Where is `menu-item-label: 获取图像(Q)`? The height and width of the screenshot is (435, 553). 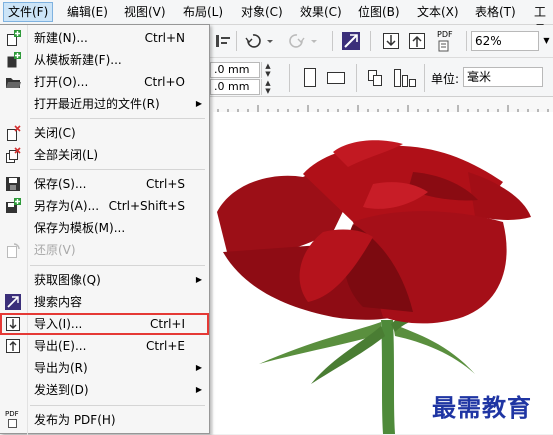
menu-item-label: 获取图像(Q) is located at coordinates (67, 280).